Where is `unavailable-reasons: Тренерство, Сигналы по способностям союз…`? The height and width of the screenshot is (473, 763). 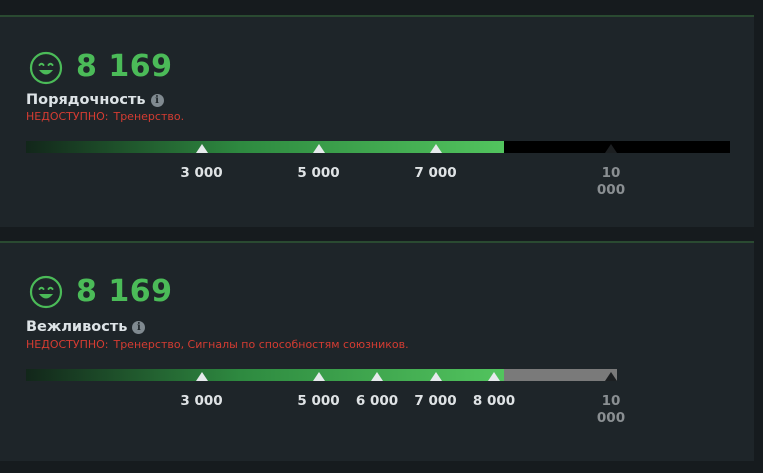
unavailable-reasons: Тренерство, Сигналы по способностям союз… is located at coordinates (261, 344).